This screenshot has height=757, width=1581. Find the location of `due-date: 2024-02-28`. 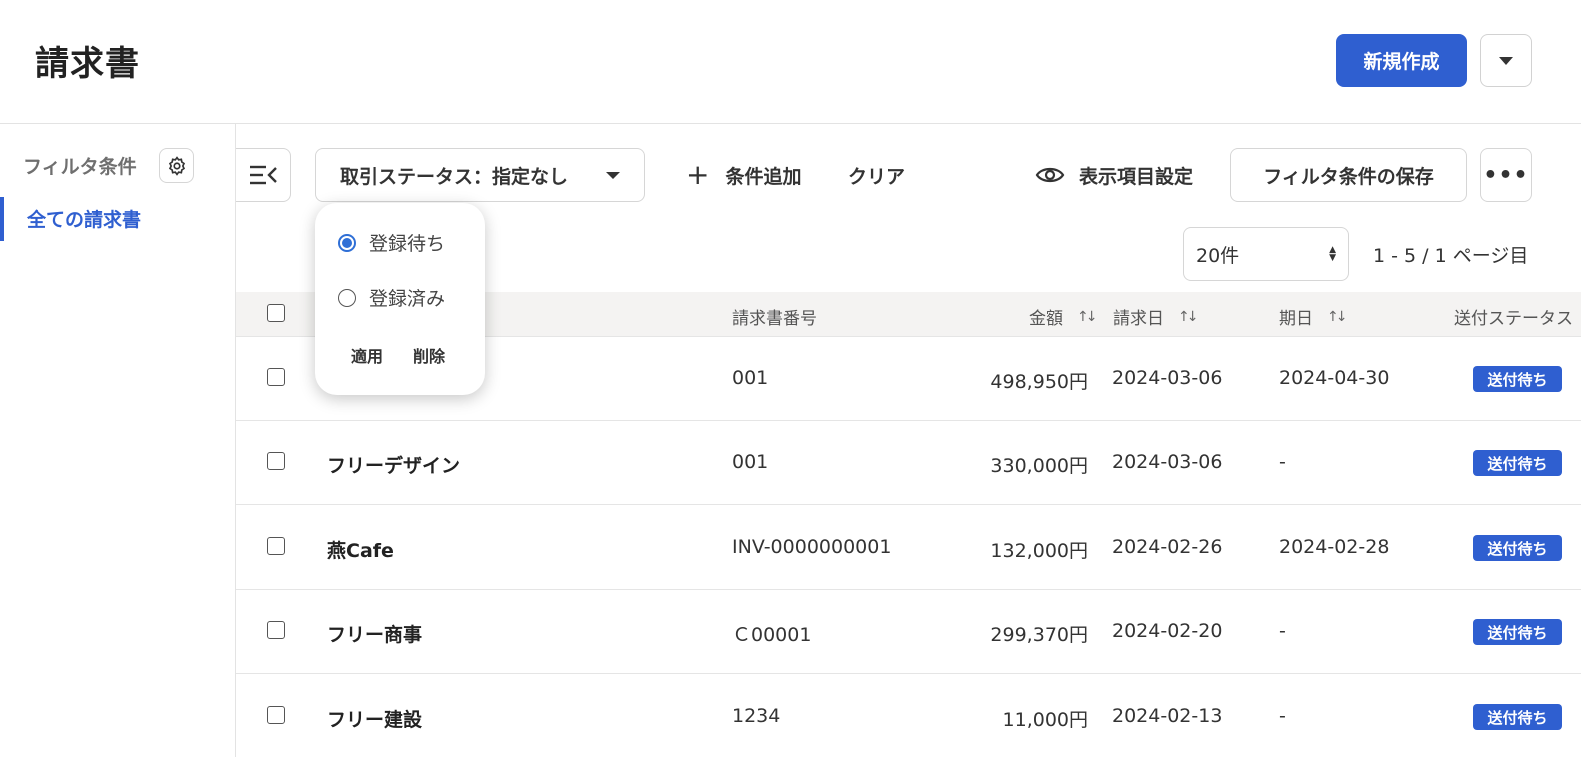

due-date: 2024-02-28 is located at coordinates (1334, 547).